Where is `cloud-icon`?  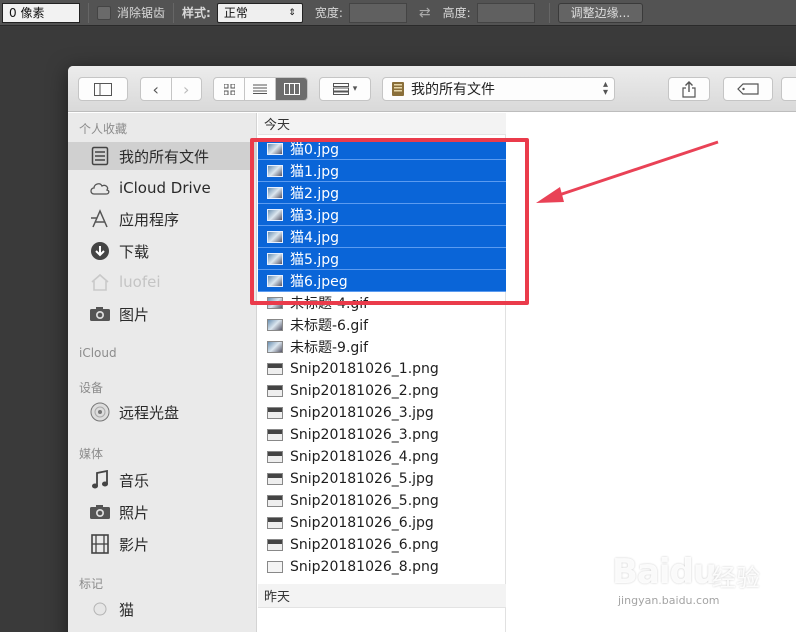 cloud-icon is located at coordinates (100, 188).